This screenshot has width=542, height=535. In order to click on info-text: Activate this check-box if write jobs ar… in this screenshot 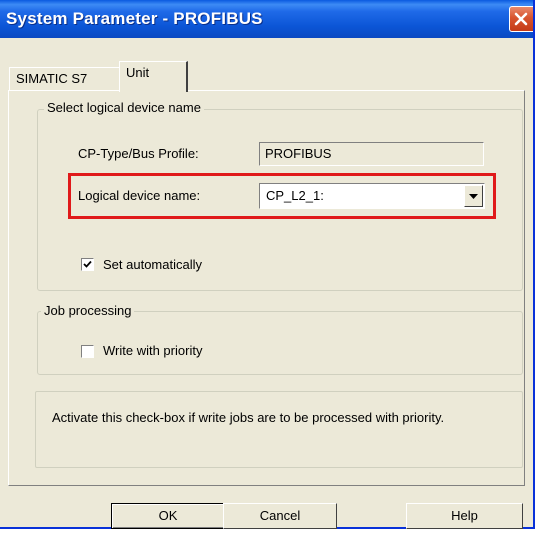, I will do `click(248, 417)`.